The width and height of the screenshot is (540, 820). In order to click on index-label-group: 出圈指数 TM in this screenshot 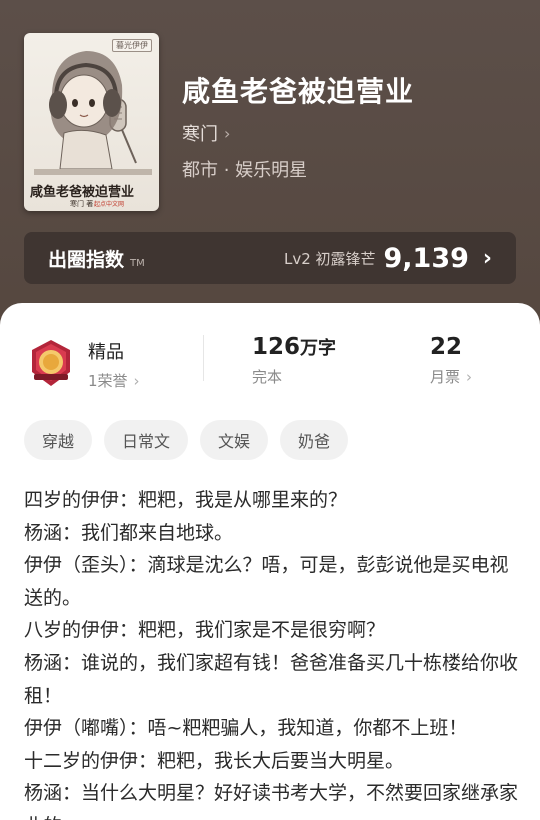, I will do `click(96, 258)`.